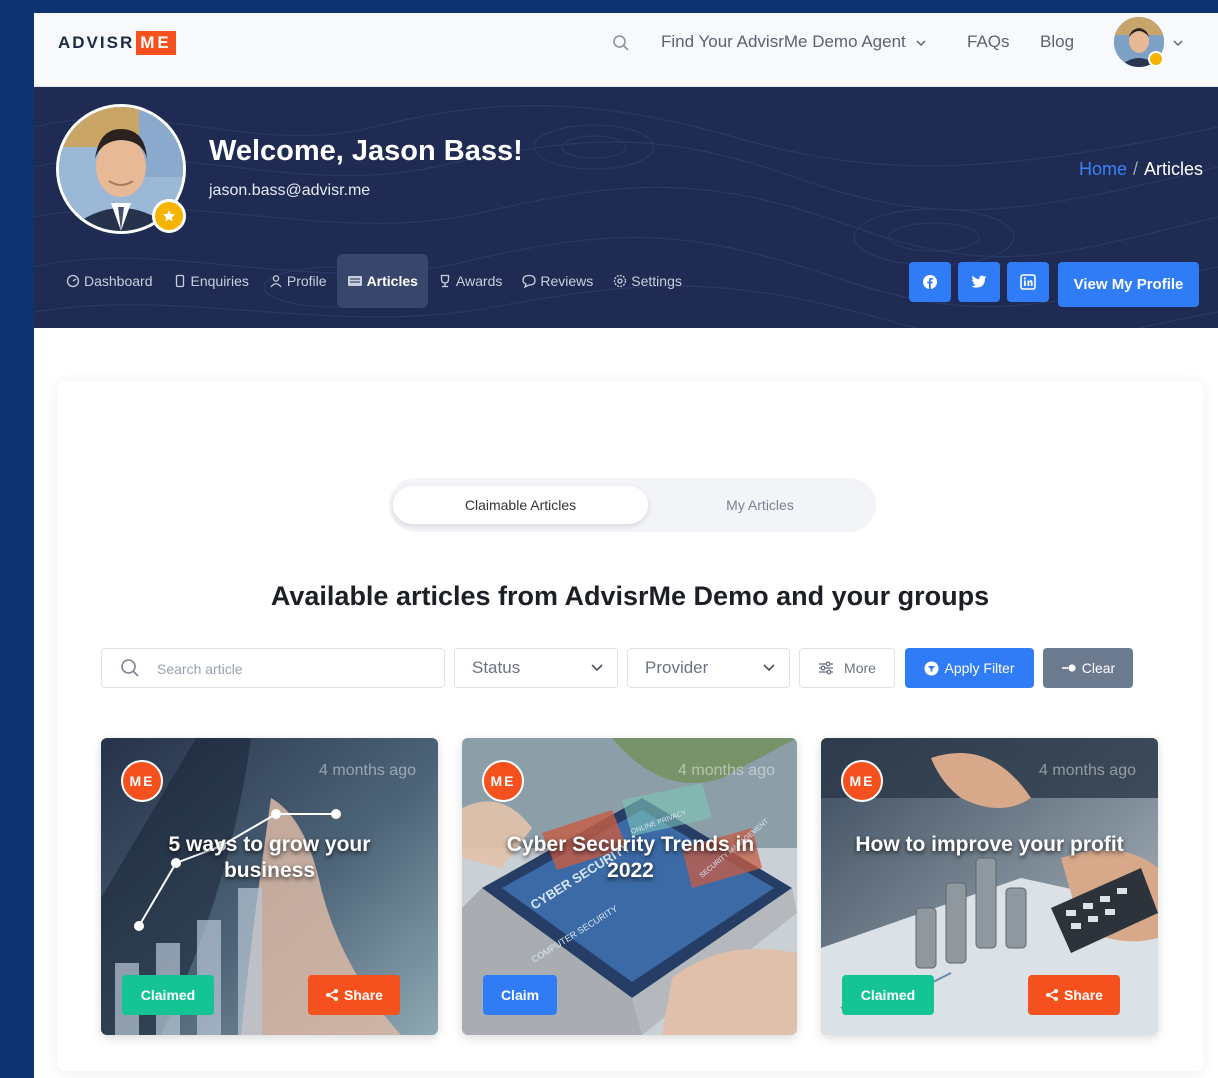  What do you see at coordinates (630, 857) in the screenshot?
I see `article-title: Cyber Security Trends in 2022` at bounding box center [630, 857].